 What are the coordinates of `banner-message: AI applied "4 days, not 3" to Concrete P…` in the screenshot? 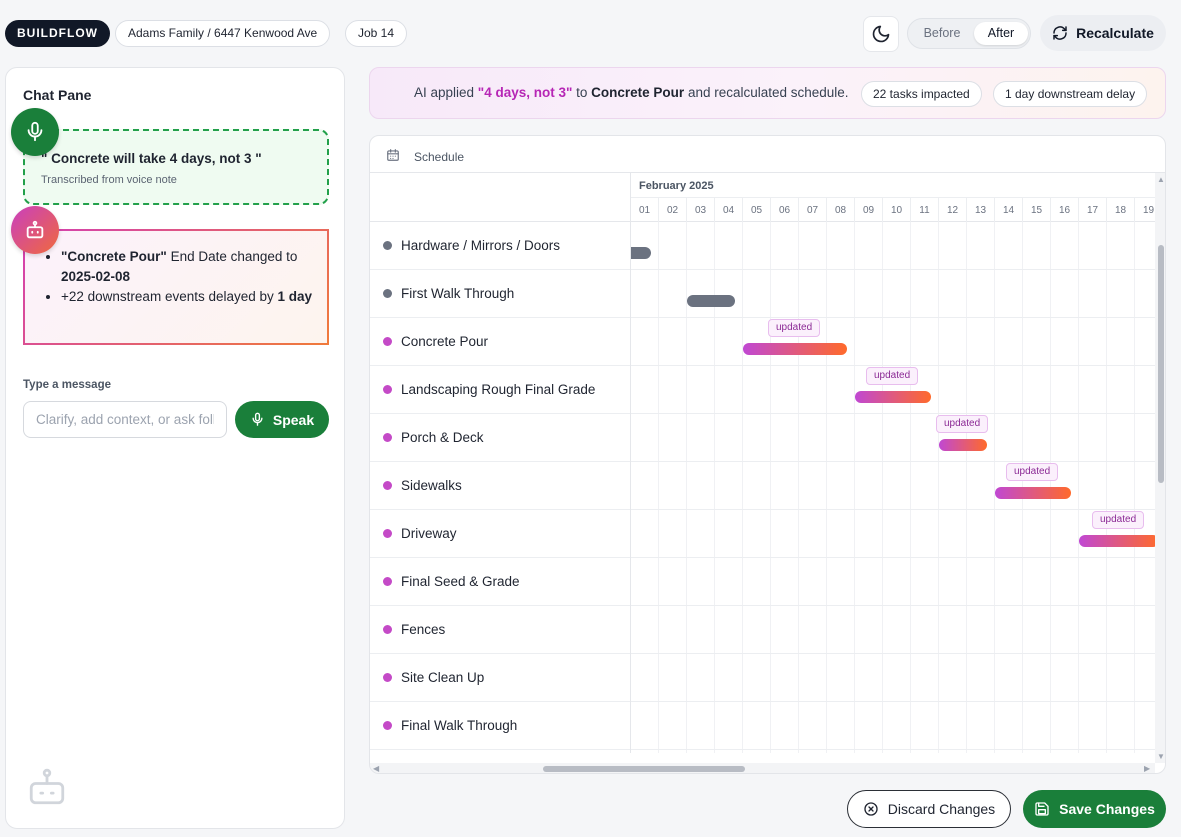 It's located at (631, 92).